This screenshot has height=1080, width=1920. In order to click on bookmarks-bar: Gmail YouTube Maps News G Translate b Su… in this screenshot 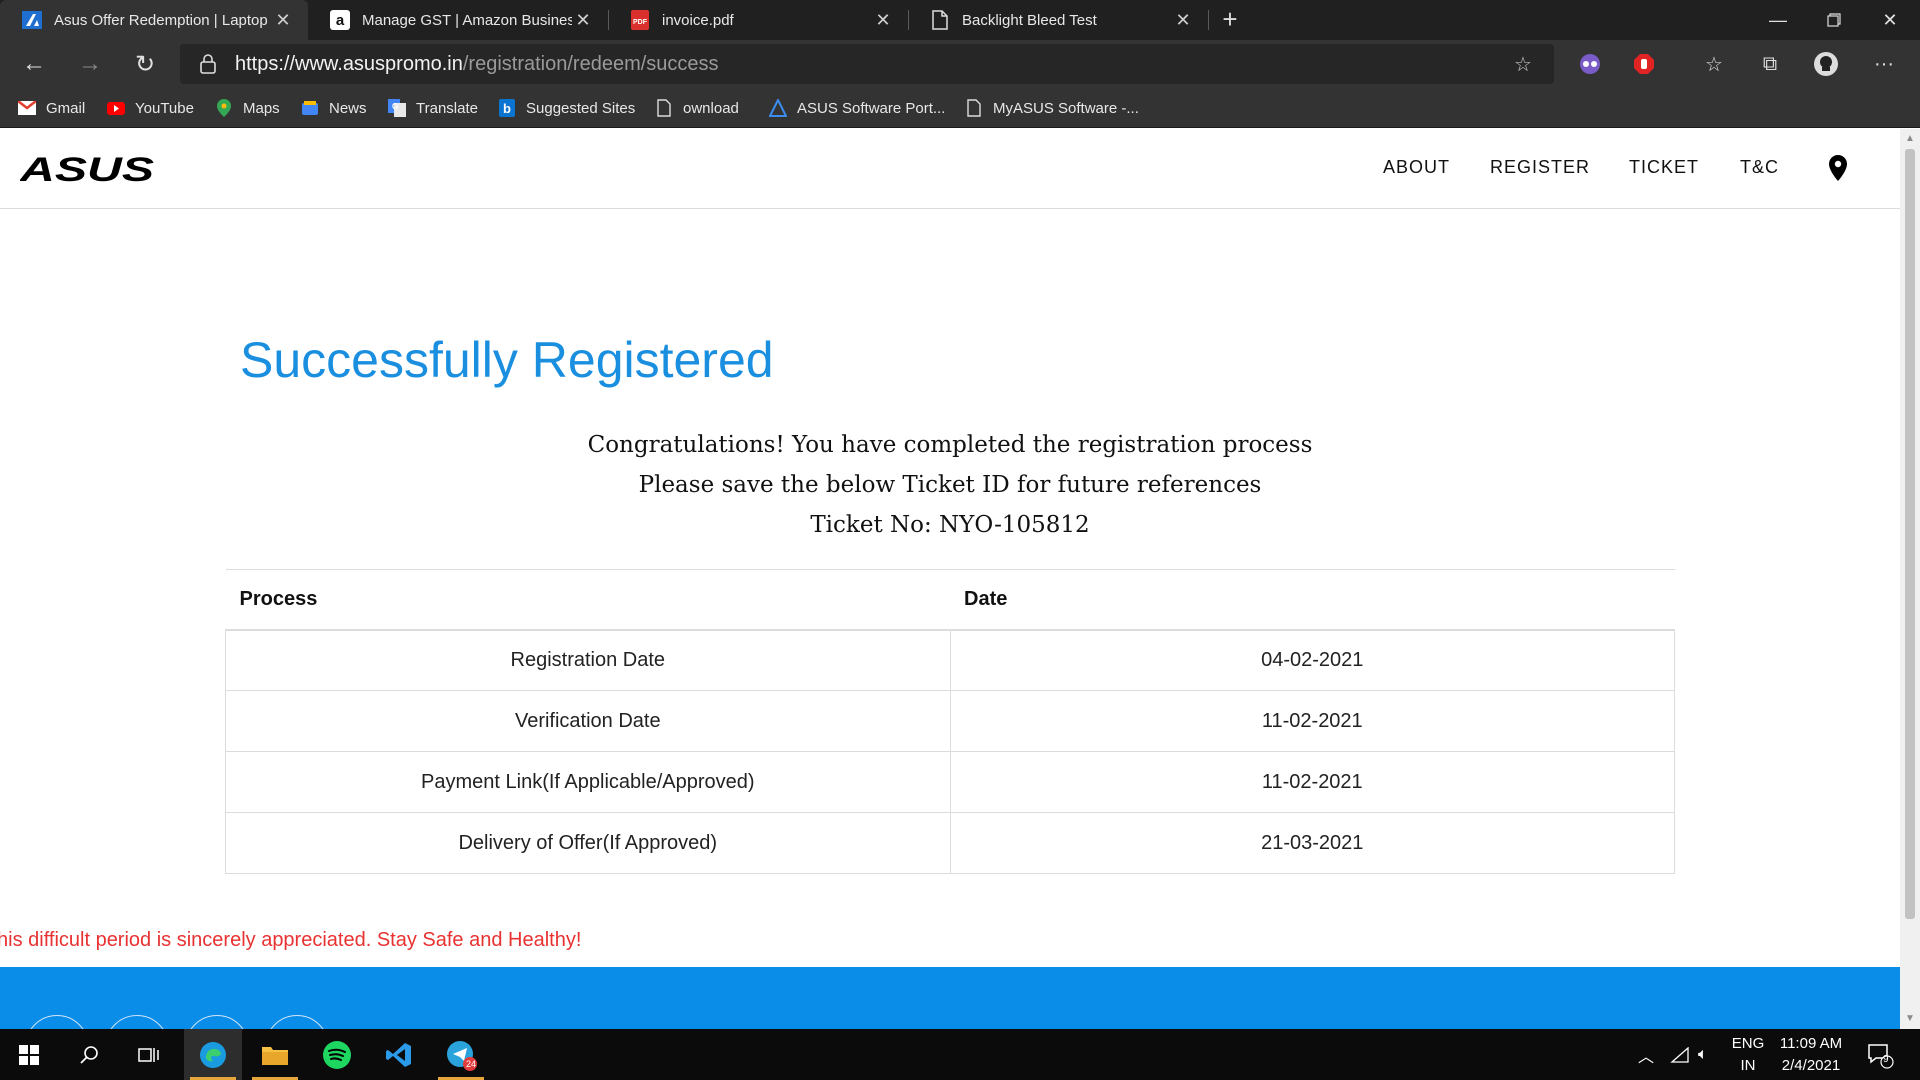, I will do `click(960, 108)`.